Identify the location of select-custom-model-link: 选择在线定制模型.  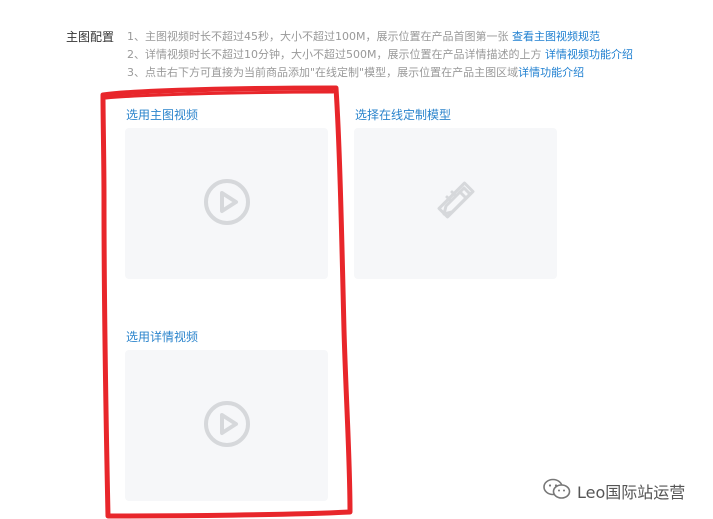
(403, 114).